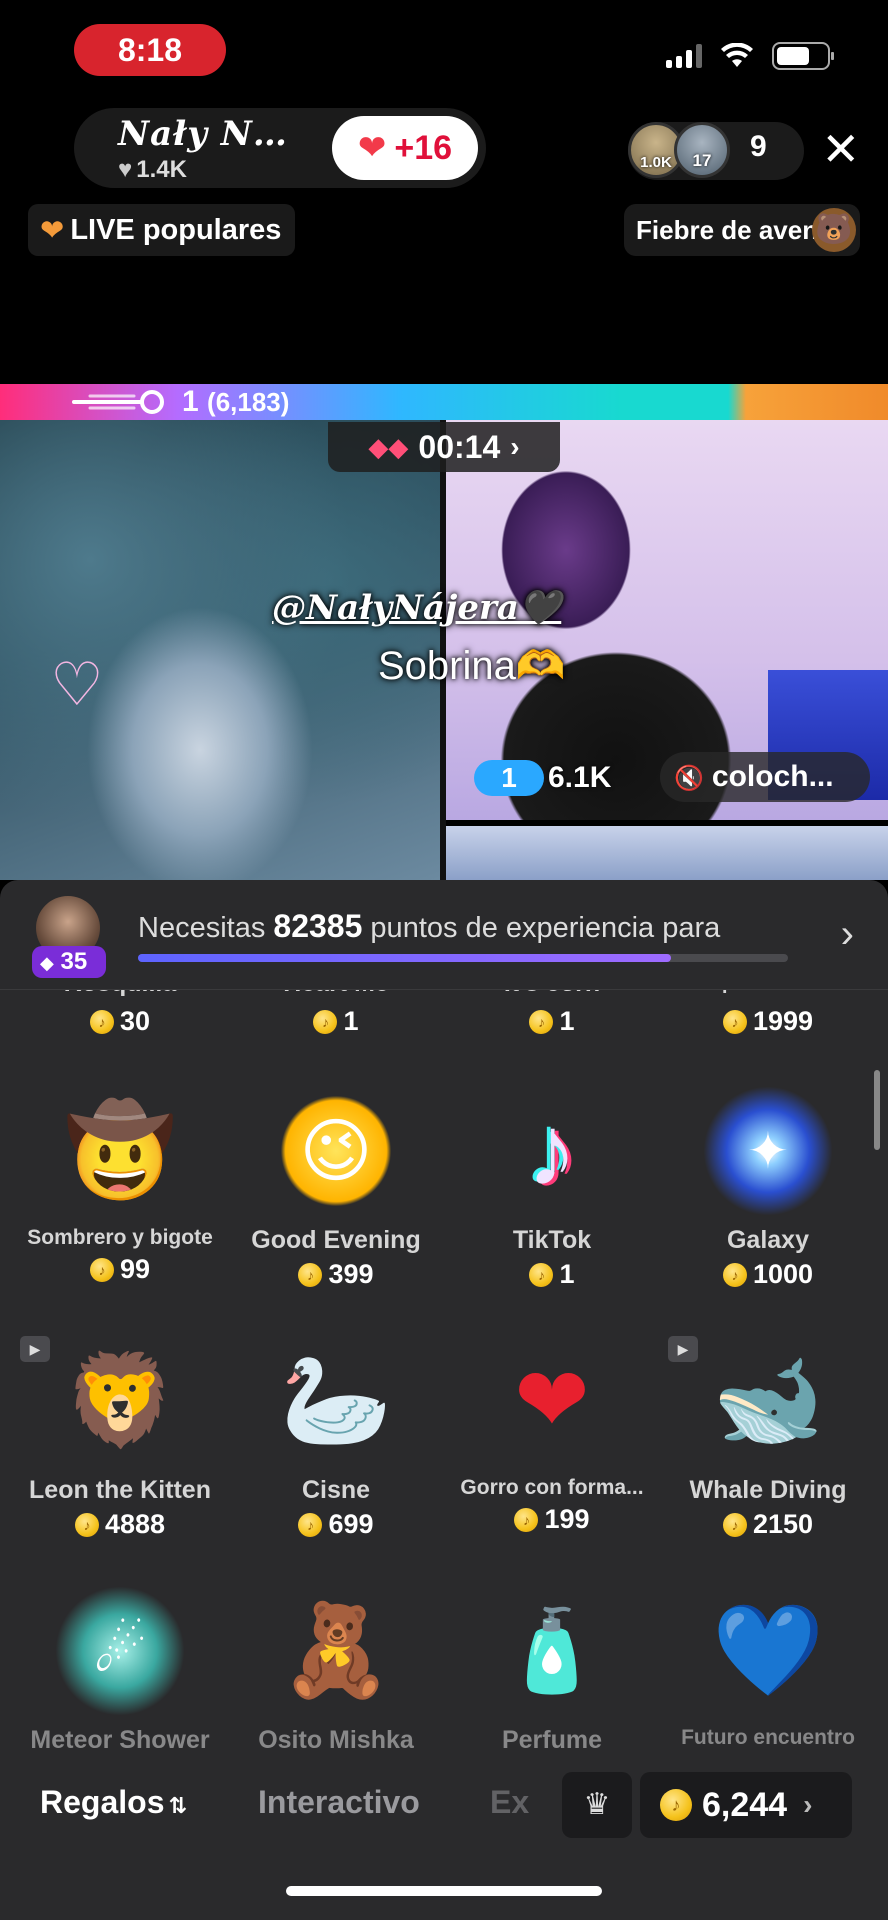  Describe the element at coordinates (162, 230) in the screenshot. I see `live-popular-button: ❤ LIVE populares` at that location.